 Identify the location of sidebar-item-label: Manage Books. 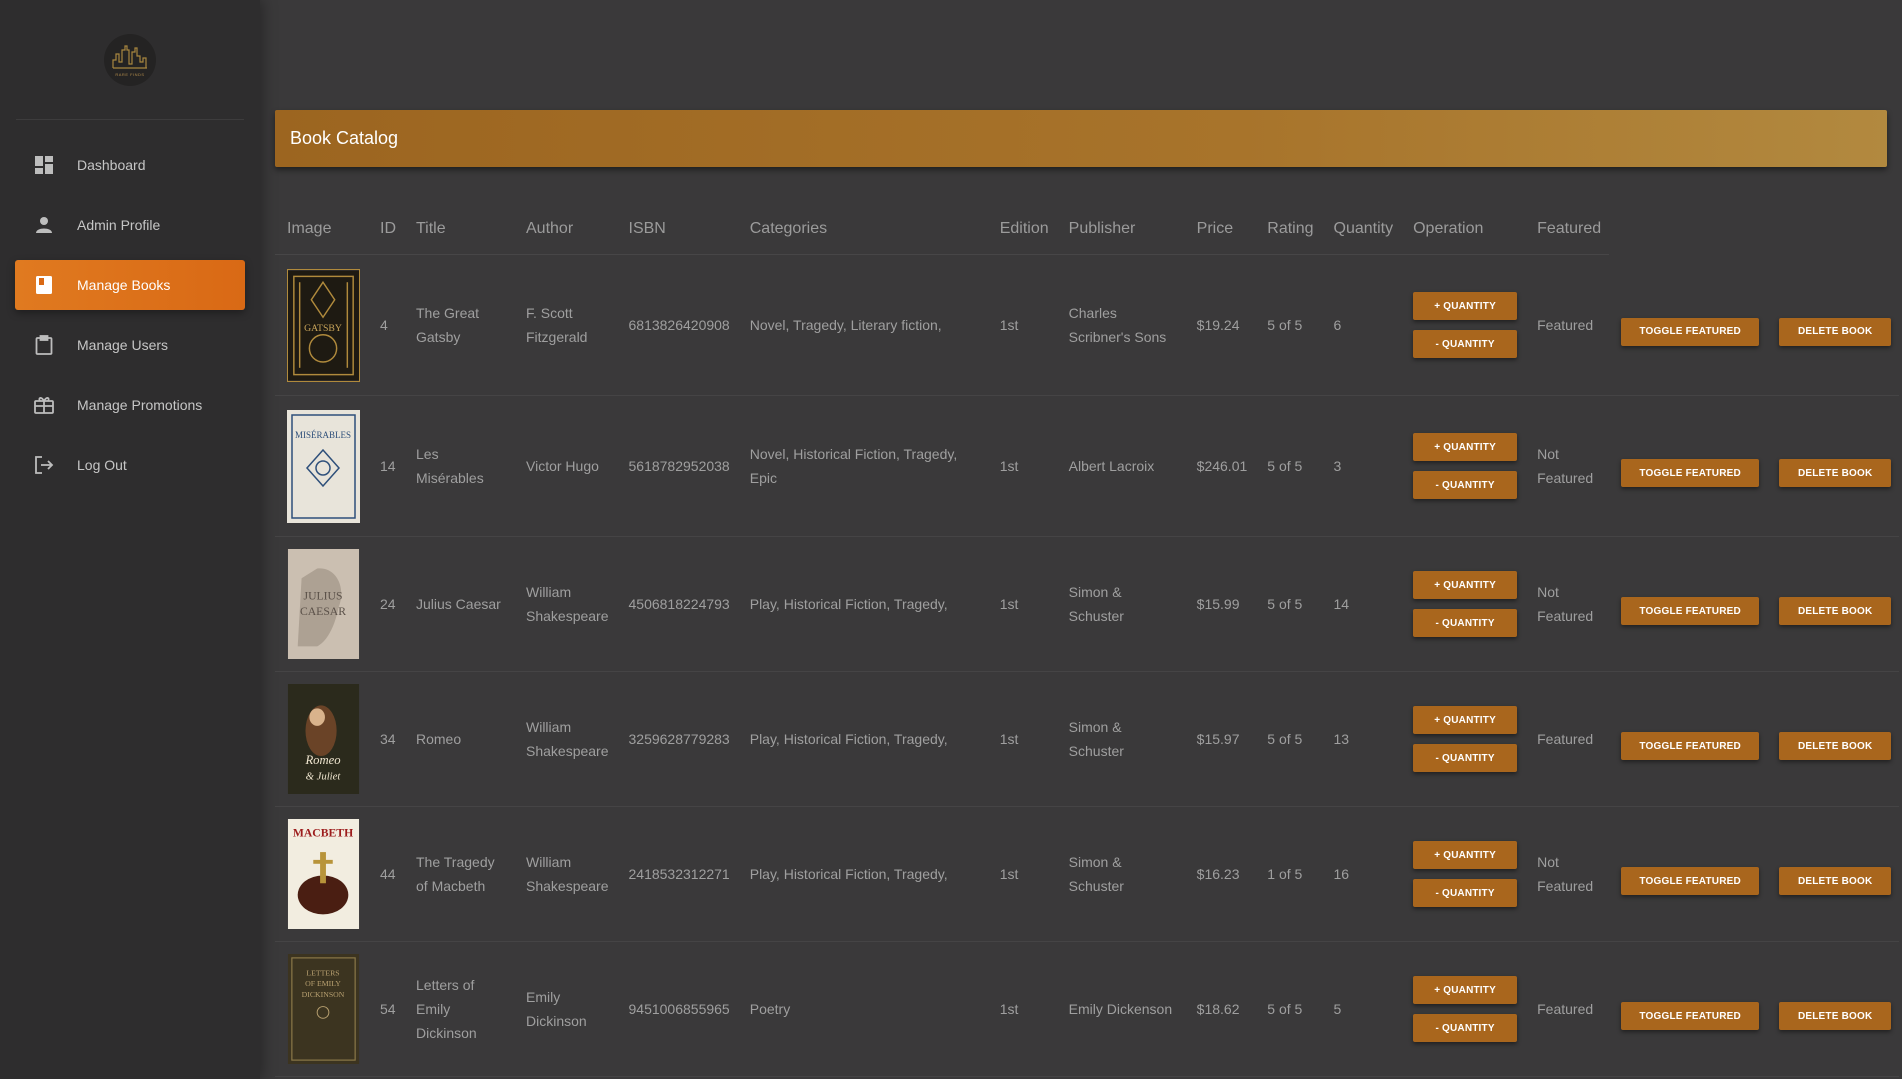
(124, 285).